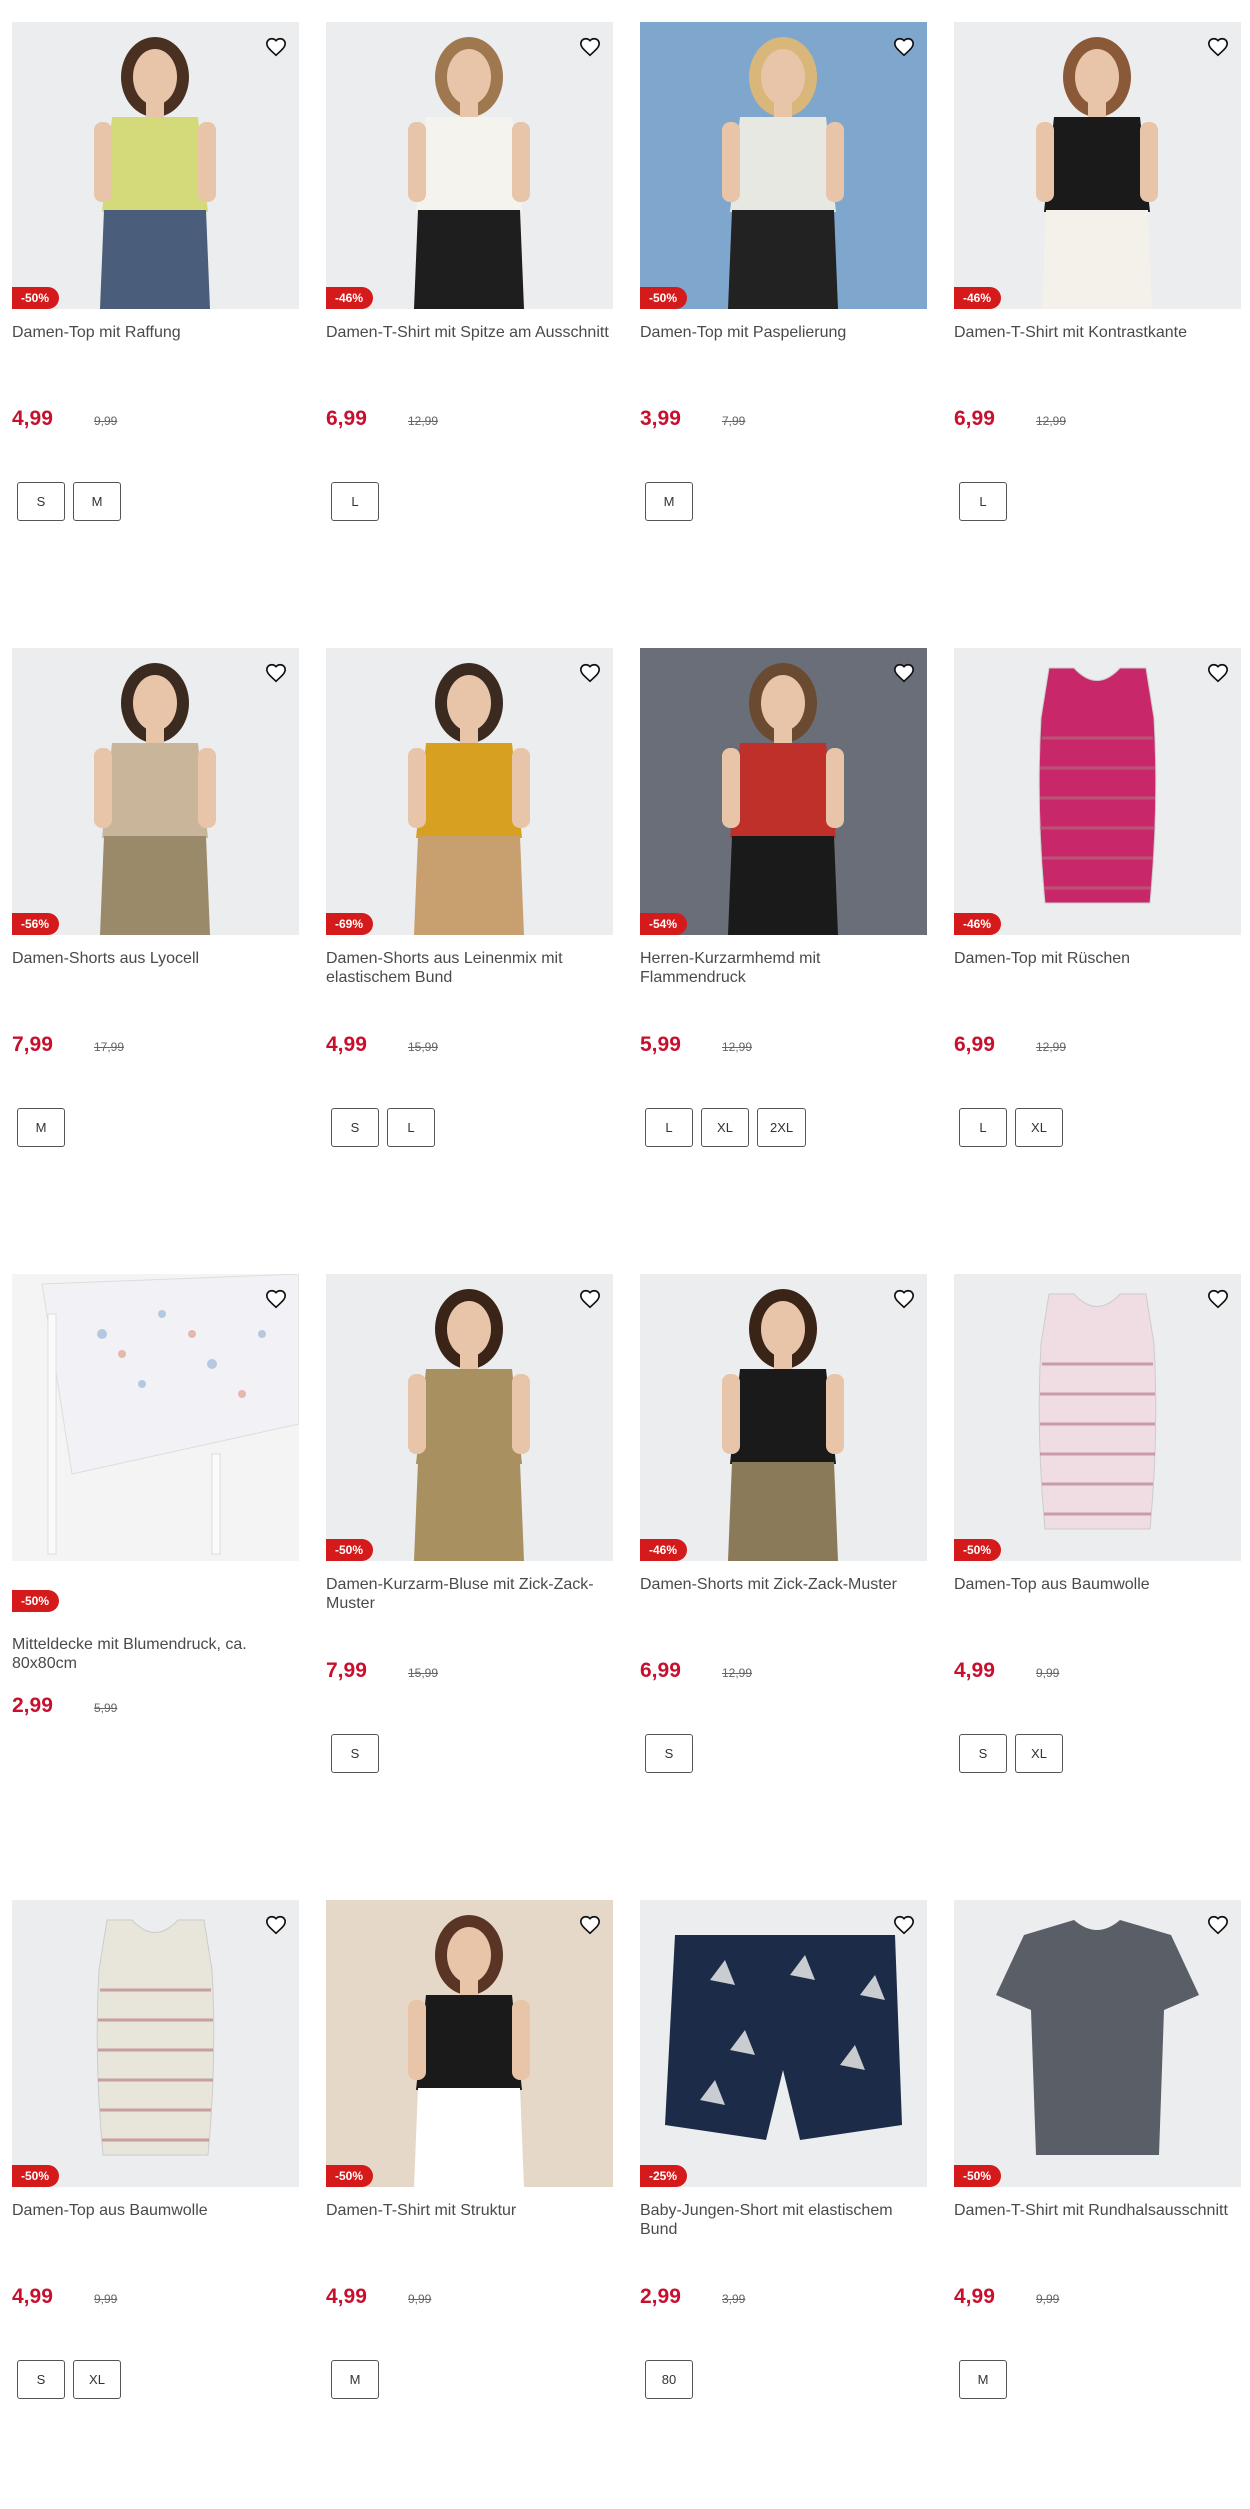 This screenshot has width=1250, height=2509. I want to click on product-name: Damen-Kurzarm-Bluse mit Zick-Zack-Muster, so click(469, 1594).